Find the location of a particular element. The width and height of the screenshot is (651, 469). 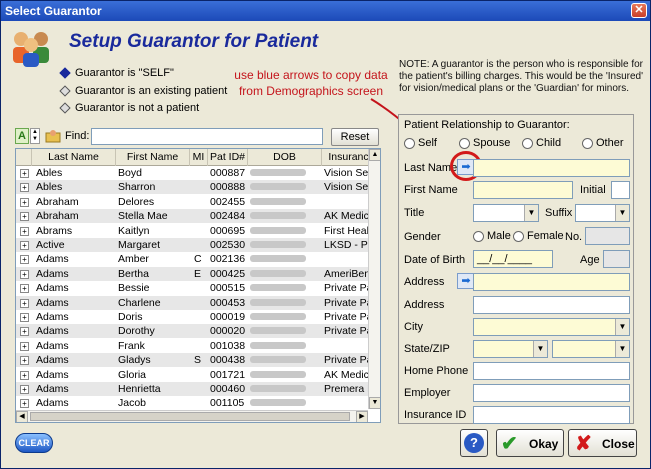

table-row: + Ables Sharron 000888 Vision Service is located at coordinates (192, 187).